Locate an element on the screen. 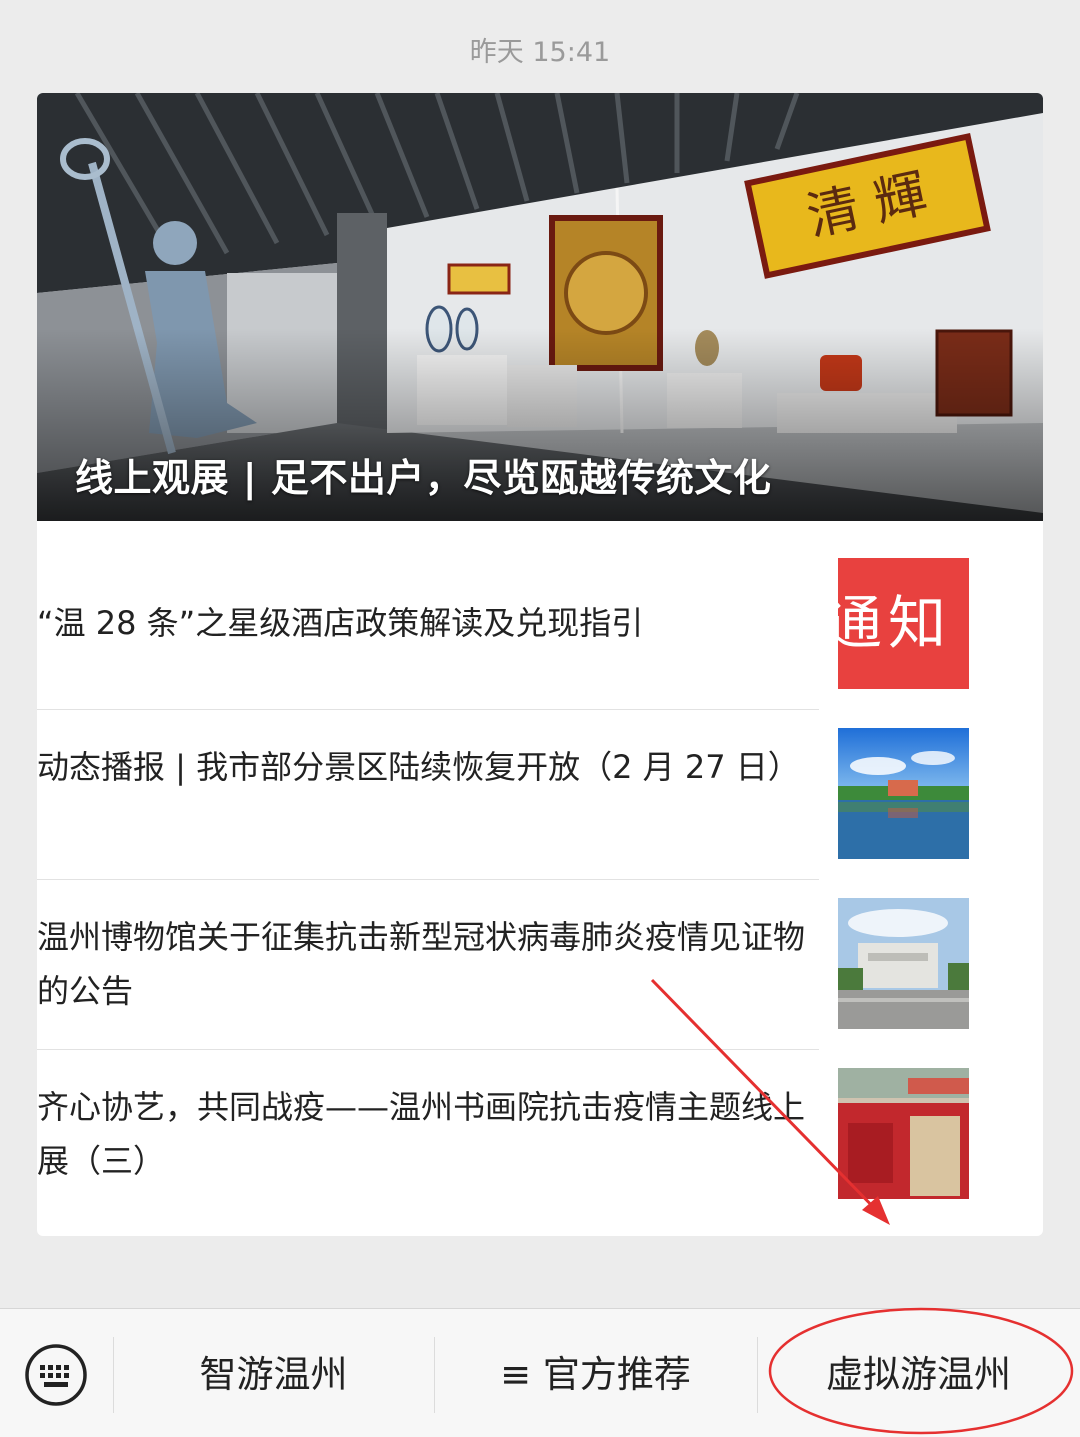  list-item: 动态播报 | 我市部分景区陆续恢复开放（2 月 27 日） is located at coordinates (503, 795).